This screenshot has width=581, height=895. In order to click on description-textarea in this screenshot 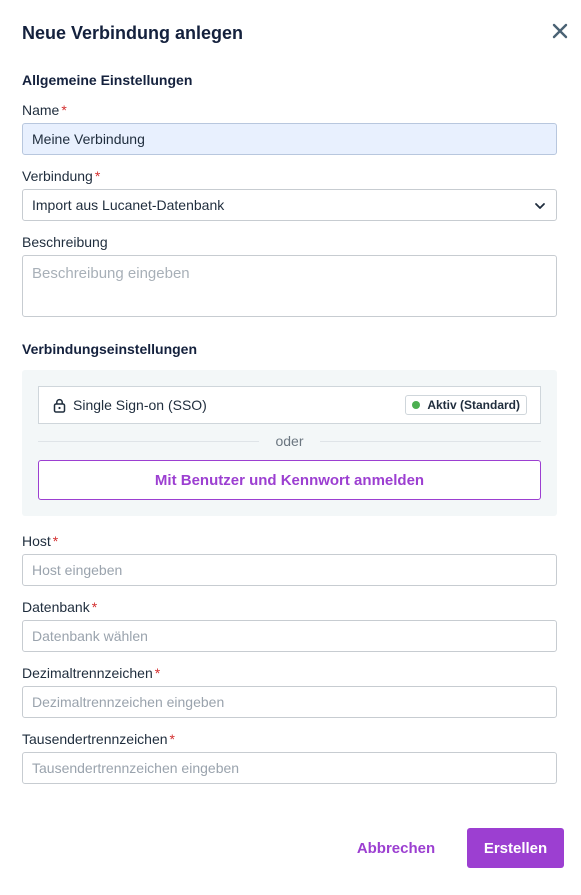, I will do `click(289, 286)`.